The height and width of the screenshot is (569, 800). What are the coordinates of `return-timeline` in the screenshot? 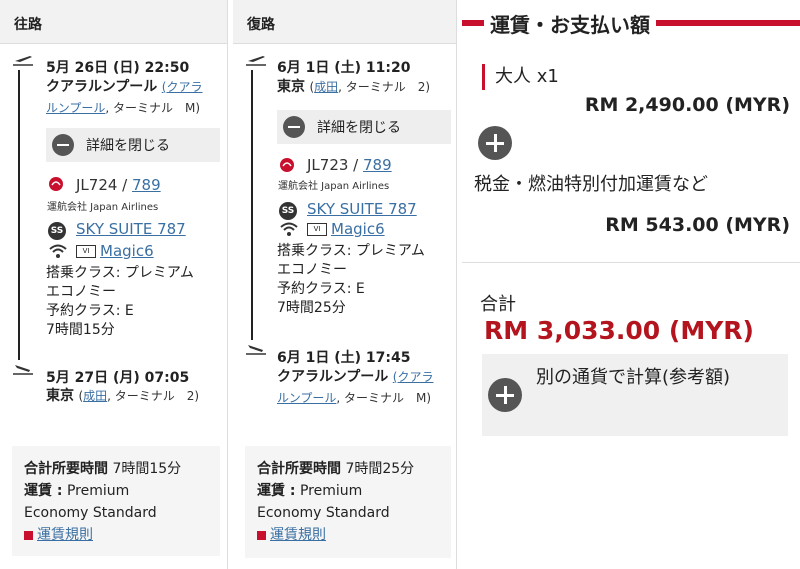 It's located at (252, 205).